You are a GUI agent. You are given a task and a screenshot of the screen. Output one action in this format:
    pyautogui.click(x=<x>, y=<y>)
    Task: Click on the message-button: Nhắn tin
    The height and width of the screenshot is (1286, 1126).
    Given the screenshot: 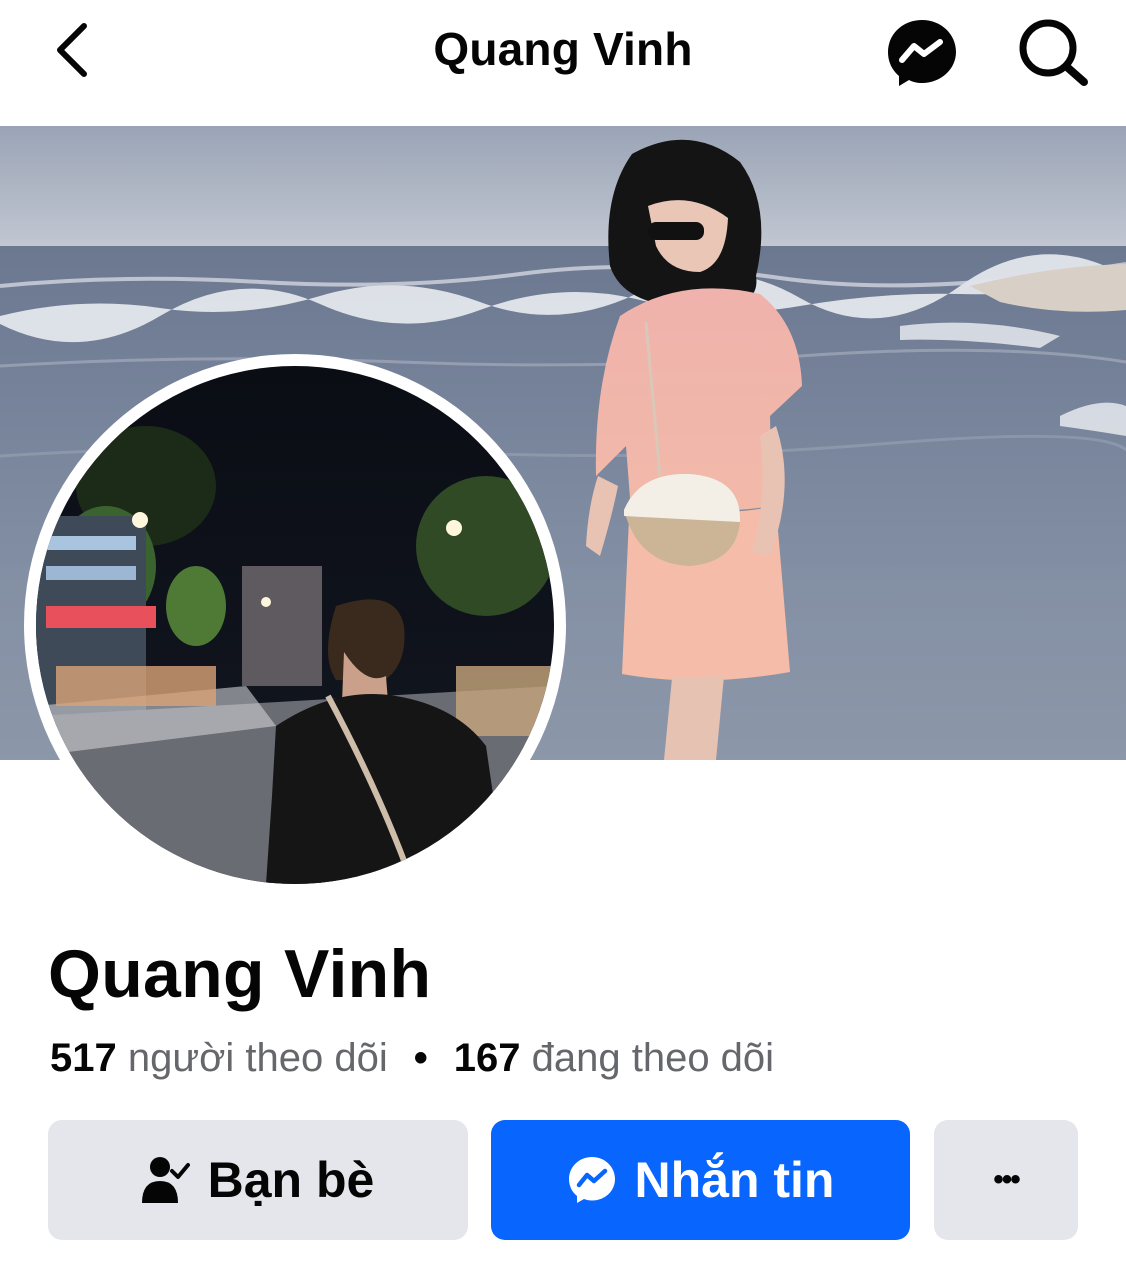 What is the action you would take?
    pyautogui.click(x=700, y=1180)
    